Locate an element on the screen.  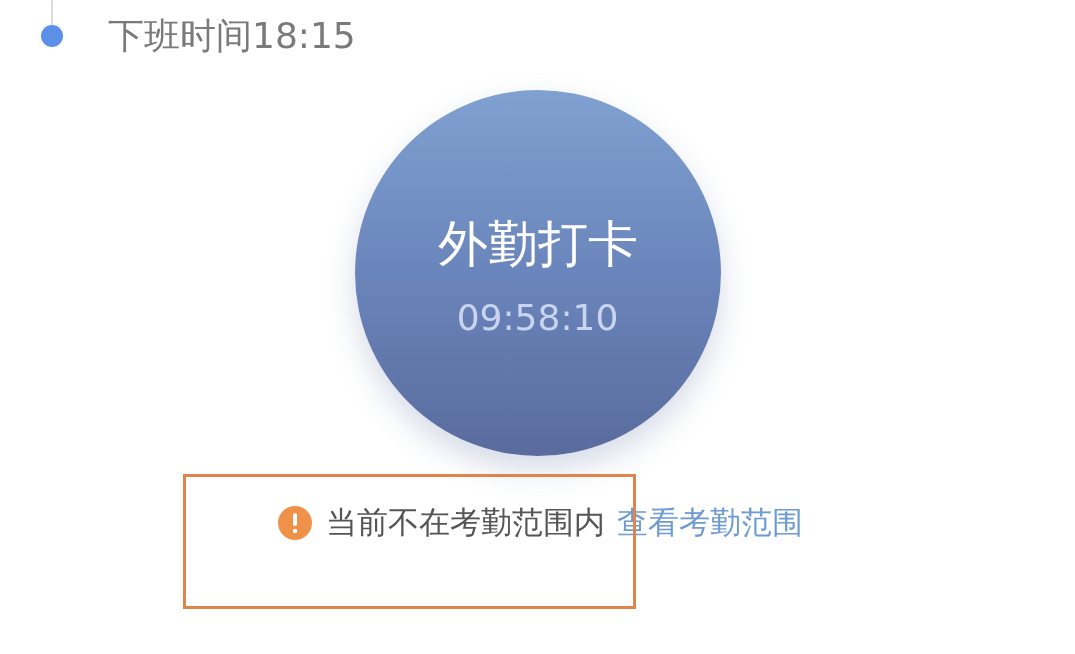
off-work-time: 下班时间18:15 is located at coordinates (232, 36).